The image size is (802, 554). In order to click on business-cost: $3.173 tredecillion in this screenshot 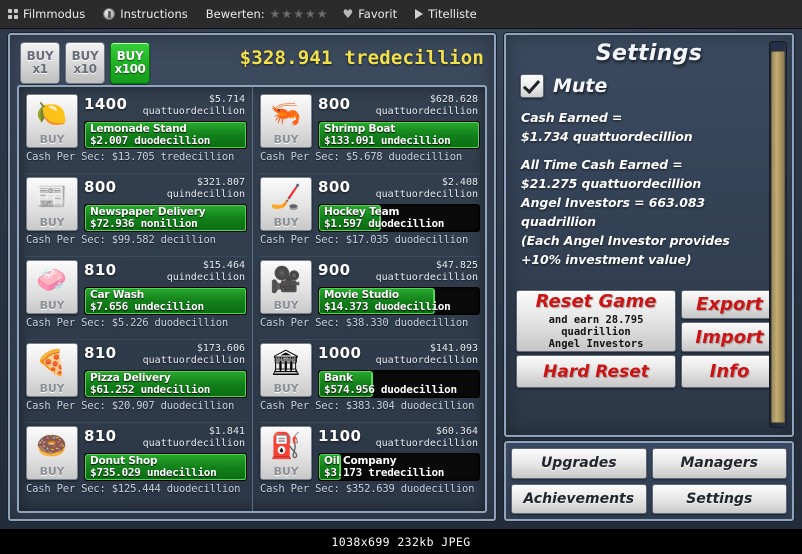, I will do `click(384, 472)`.